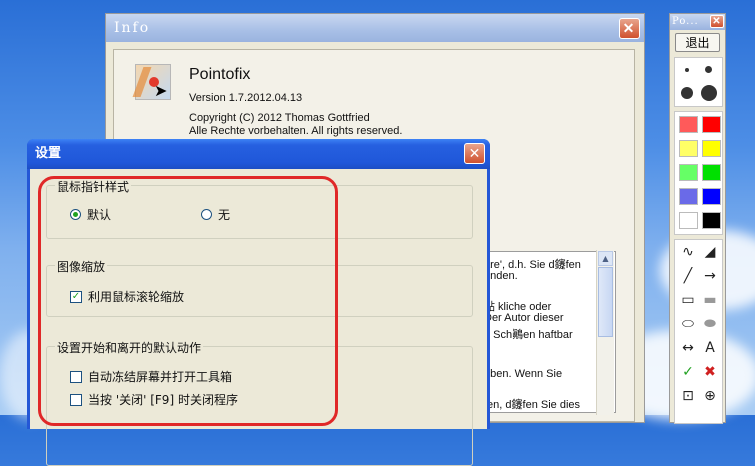  I want to click on settings-title: 设置, so click(48, 153).